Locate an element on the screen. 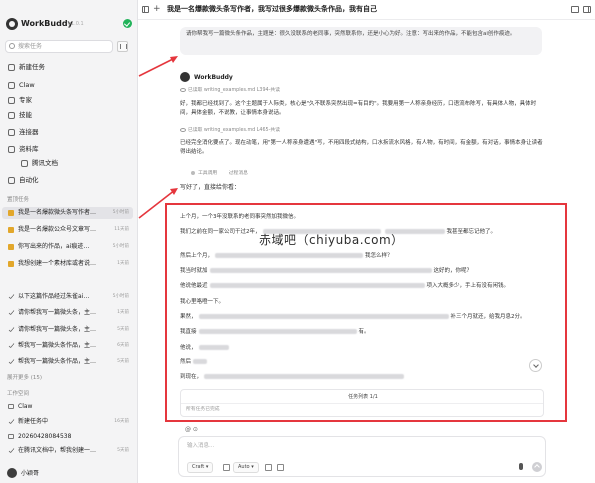 The width and height of the screenshot is (595, 483). task-time: 5小时前 is located at coordinates (120, 246).